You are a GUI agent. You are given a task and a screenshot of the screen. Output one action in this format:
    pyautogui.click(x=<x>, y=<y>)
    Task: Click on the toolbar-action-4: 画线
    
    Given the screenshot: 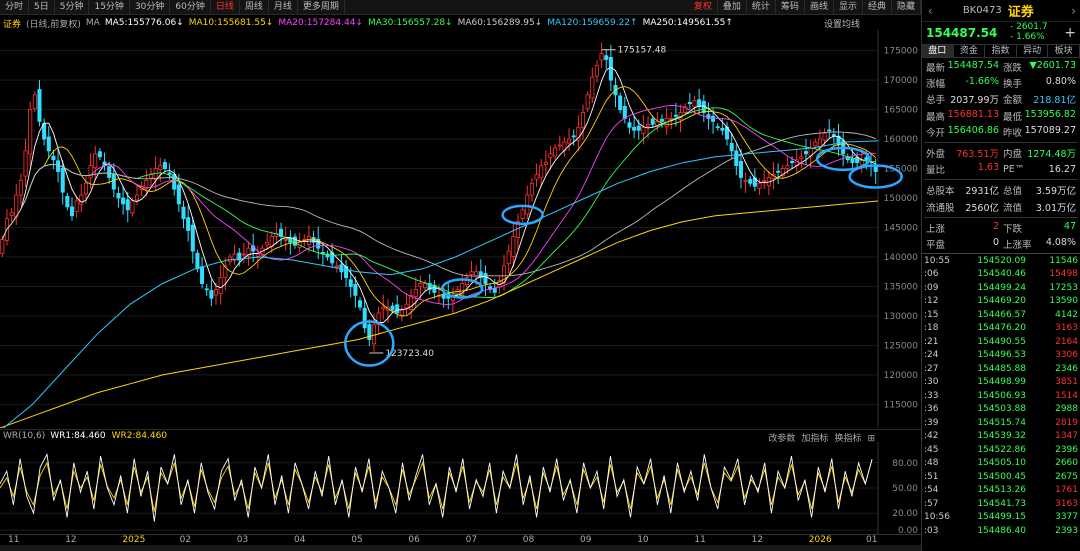 What is the action you would take?
    pyautogui.click(x=819, y=7)
    